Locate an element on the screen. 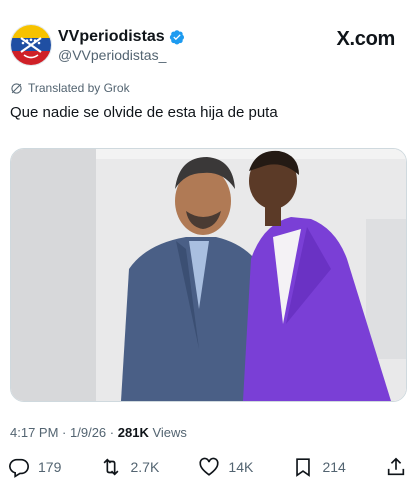 This screenshot has height=500, width=415. heart-icon is located at coordinates (209, 466).